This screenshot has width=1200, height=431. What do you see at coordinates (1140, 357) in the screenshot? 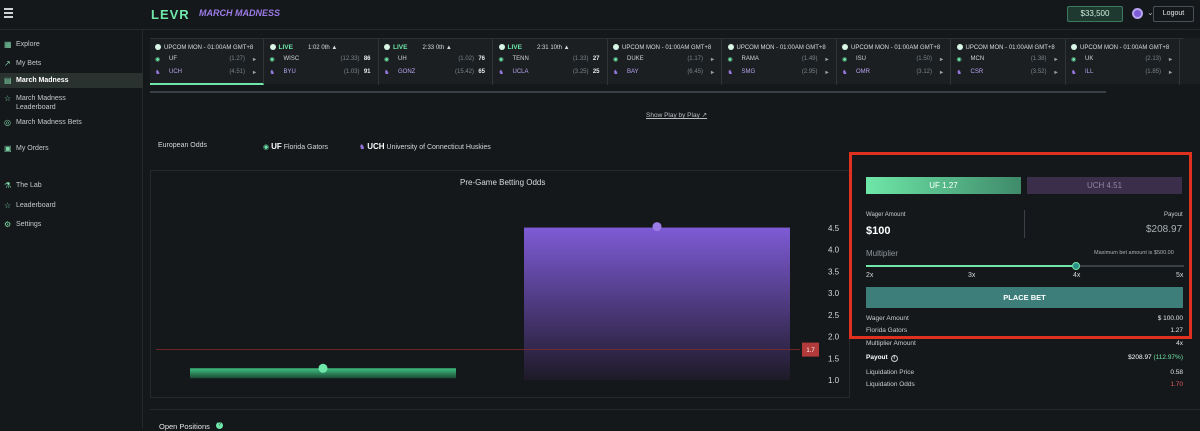
I see `summary-value: $208.97` at bounding box center [1140, 357].